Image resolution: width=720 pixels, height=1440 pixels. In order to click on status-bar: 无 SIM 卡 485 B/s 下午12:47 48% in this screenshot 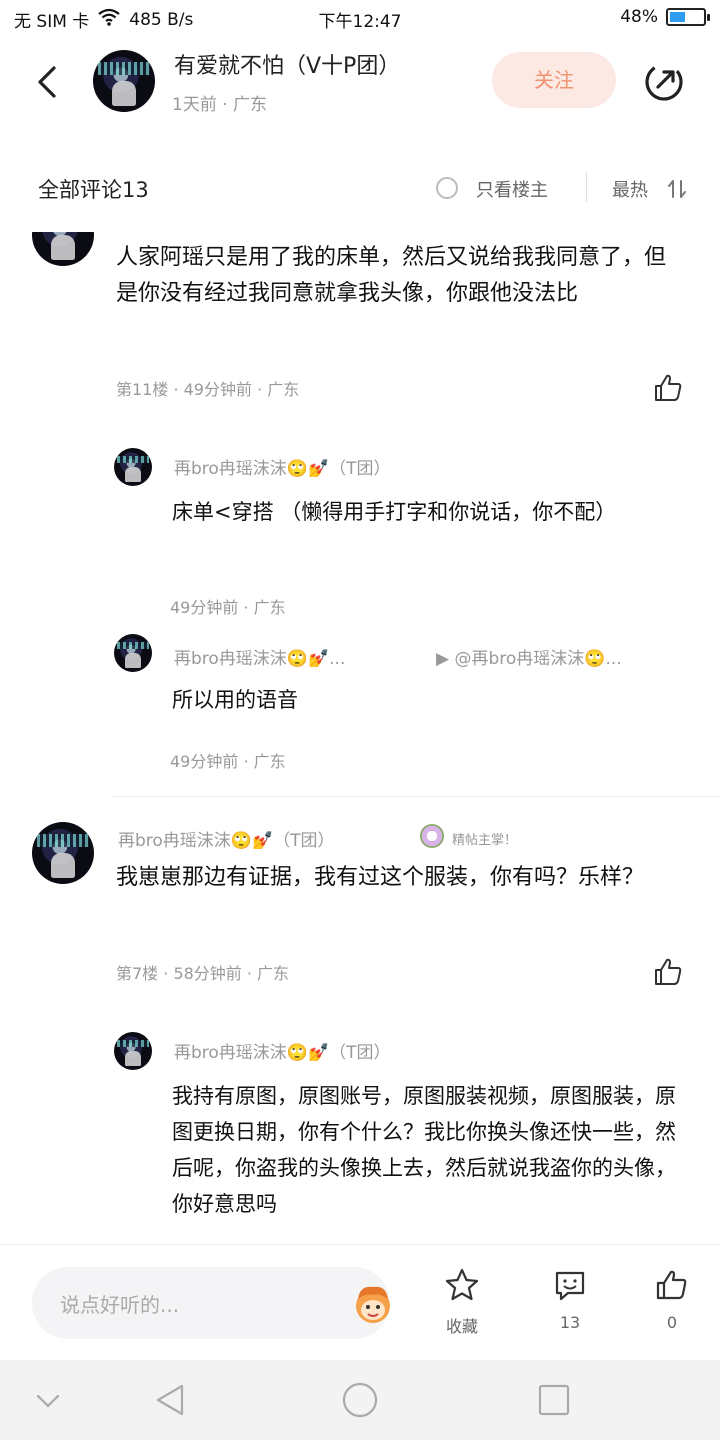, I will do `click(360, 17)`.